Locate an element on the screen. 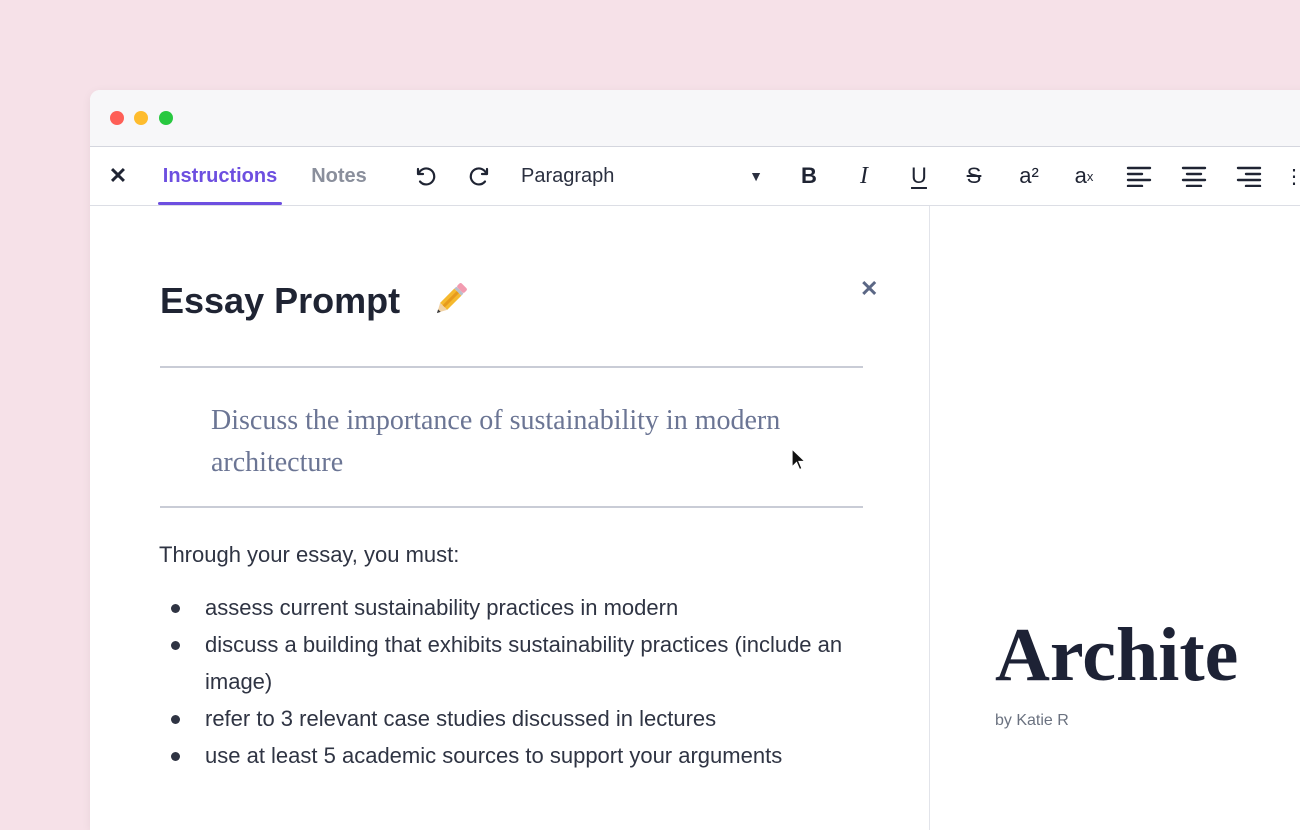  numbered-list-button: ⋮ is located at coordinates (1292, 176).